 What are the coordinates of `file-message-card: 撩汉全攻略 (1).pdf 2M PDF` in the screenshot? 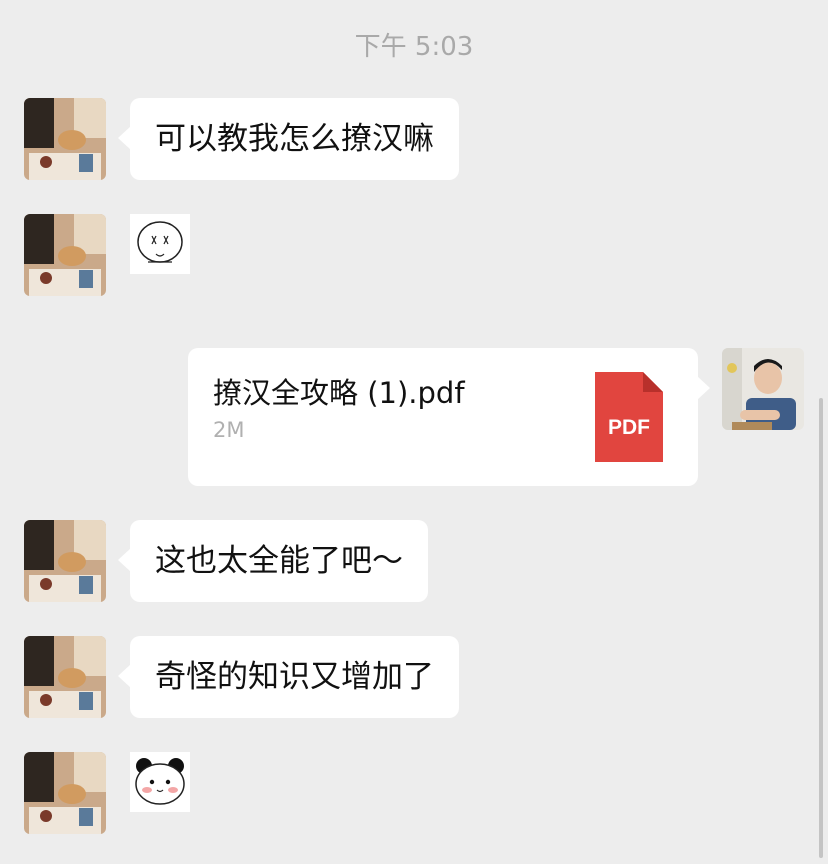 It's located at (449, 417).